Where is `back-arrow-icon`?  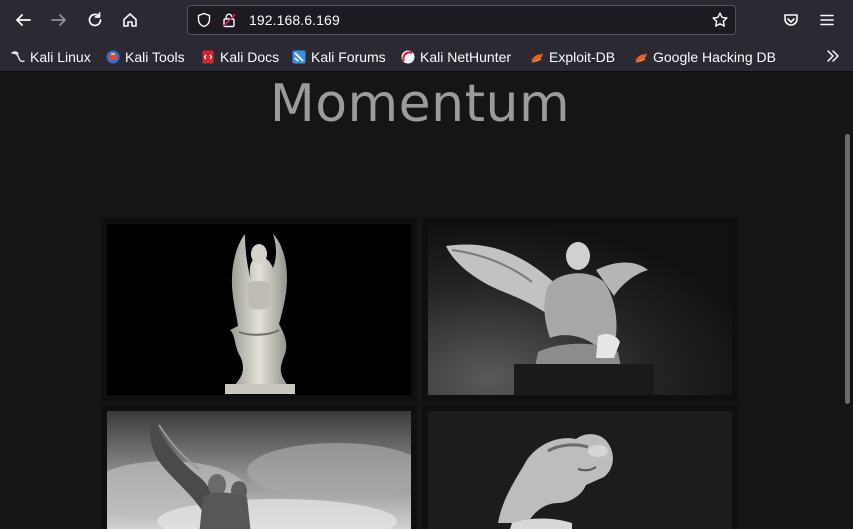
back-arrow-icon is located at coordinates (23, 20).